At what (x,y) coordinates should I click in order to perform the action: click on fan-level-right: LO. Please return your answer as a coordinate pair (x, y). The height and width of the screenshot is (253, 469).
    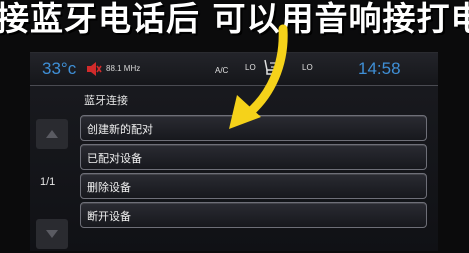
    Looking at the image, I should click on (307, 67).